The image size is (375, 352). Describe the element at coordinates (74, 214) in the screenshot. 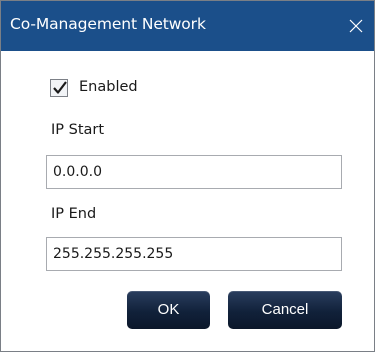

I see `ip-end-label: IP End` at that location.